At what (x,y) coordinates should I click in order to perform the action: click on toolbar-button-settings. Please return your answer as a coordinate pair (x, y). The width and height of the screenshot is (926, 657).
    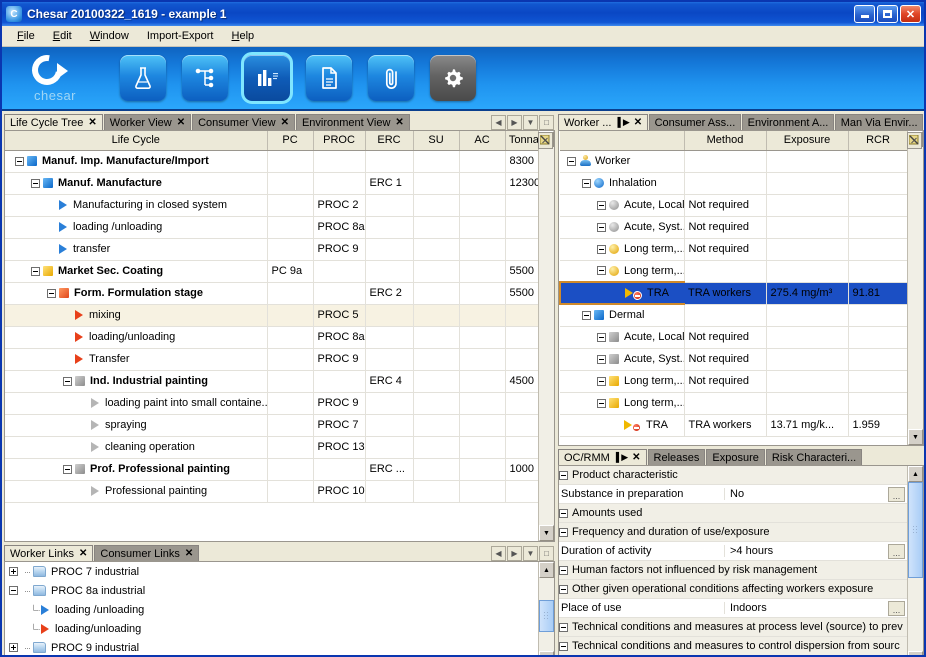
    Looking at the image, I should click on (453, 78).